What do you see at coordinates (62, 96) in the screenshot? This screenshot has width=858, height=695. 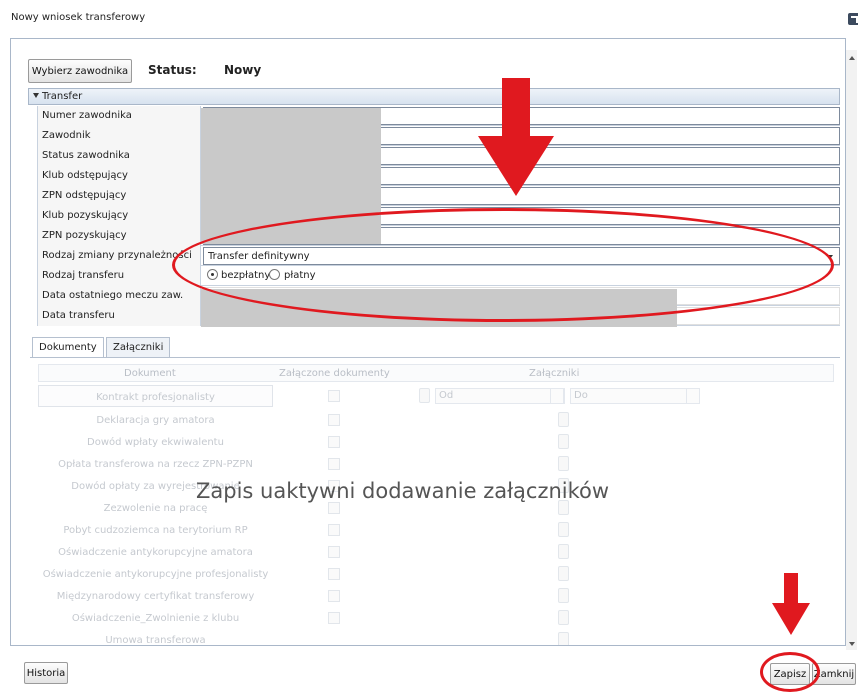 I see `transfer-group-title: Transfer` at bounding box center [62, 96].